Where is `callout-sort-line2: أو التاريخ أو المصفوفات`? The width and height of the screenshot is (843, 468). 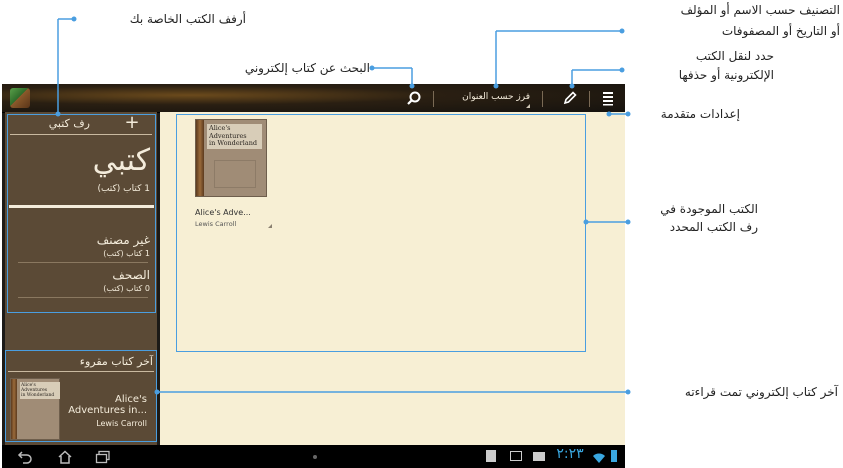
callout-sort-line2: أو التاريخ أو المصفوفات is located at coordinates (780, 31).